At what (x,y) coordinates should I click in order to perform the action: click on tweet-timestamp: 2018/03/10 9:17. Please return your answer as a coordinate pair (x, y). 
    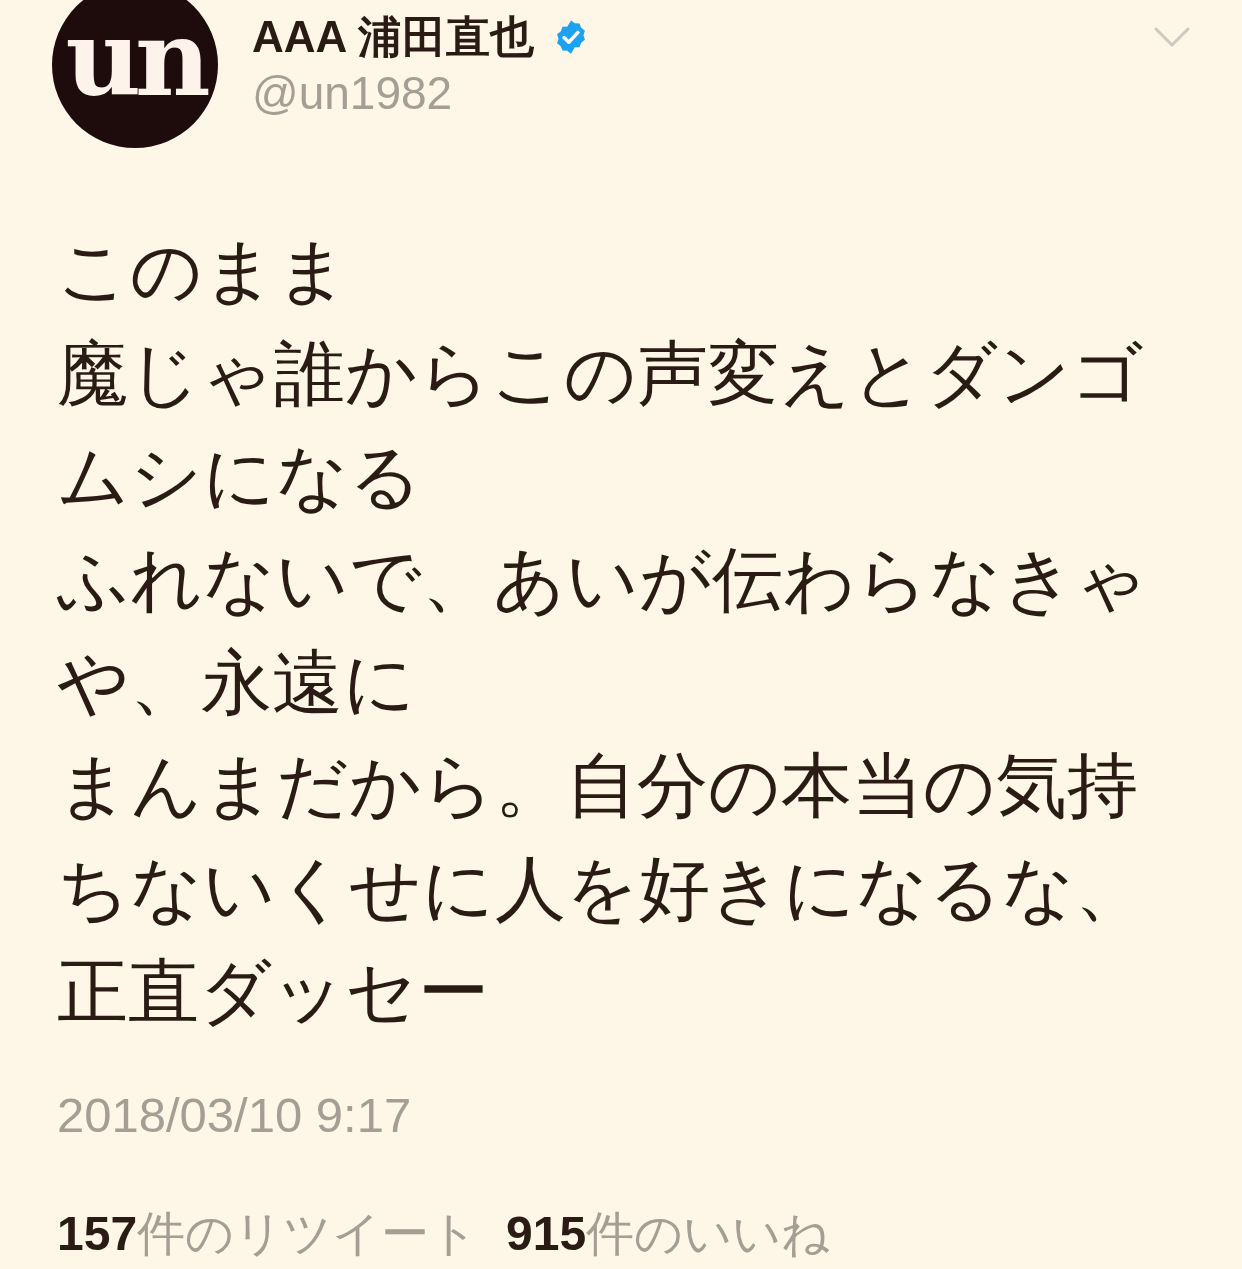
    Looking at the image, I should click on (234, 1115).